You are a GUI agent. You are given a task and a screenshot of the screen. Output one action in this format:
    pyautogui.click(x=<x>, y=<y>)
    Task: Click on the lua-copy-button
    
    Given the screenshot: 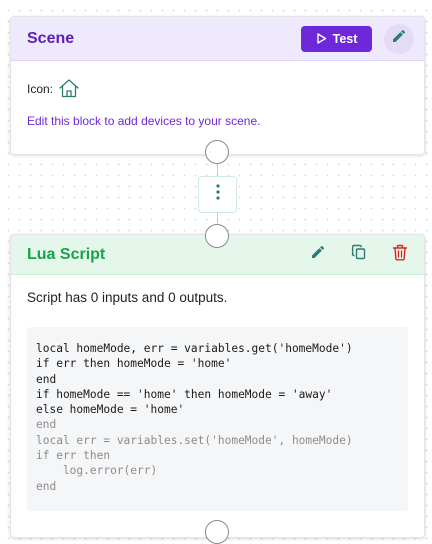 What is the action you would take?
    pyautogui.click(x=359, y=255)
    